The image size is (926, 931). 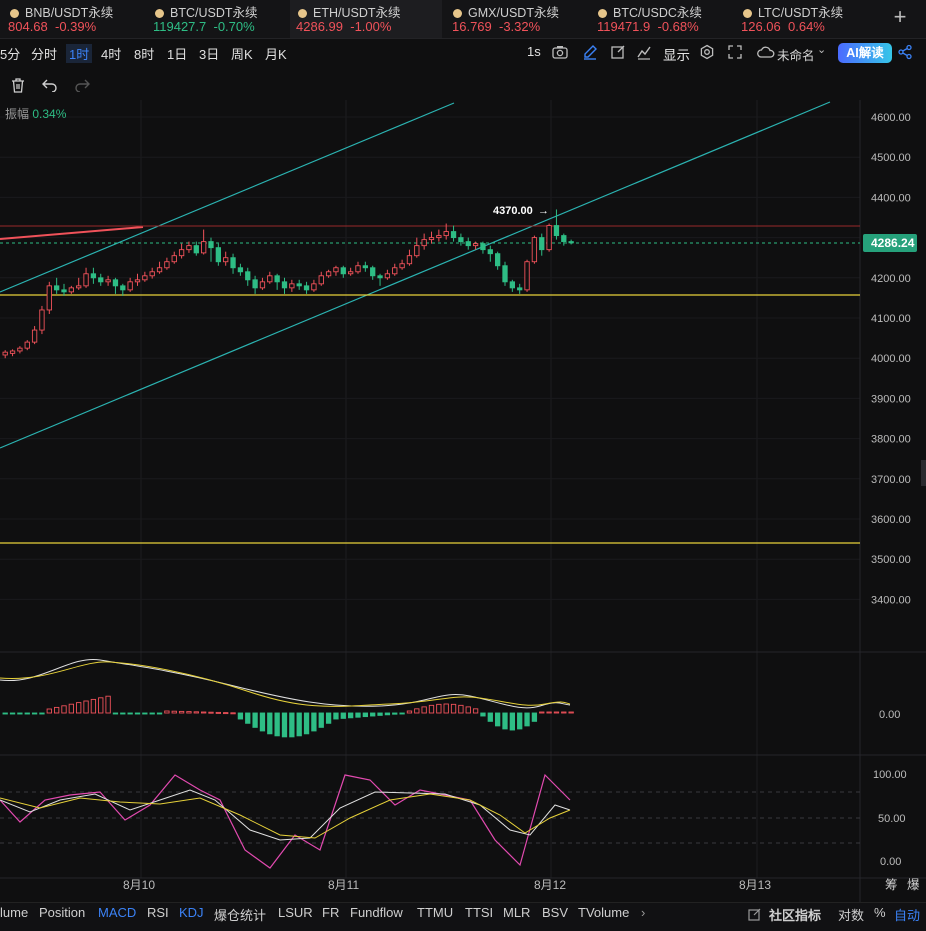 What do you see at coordinates (851, 914) in the screenshot?
I see `log-scale-toggle: 对数` at bounding box center [851, 914].